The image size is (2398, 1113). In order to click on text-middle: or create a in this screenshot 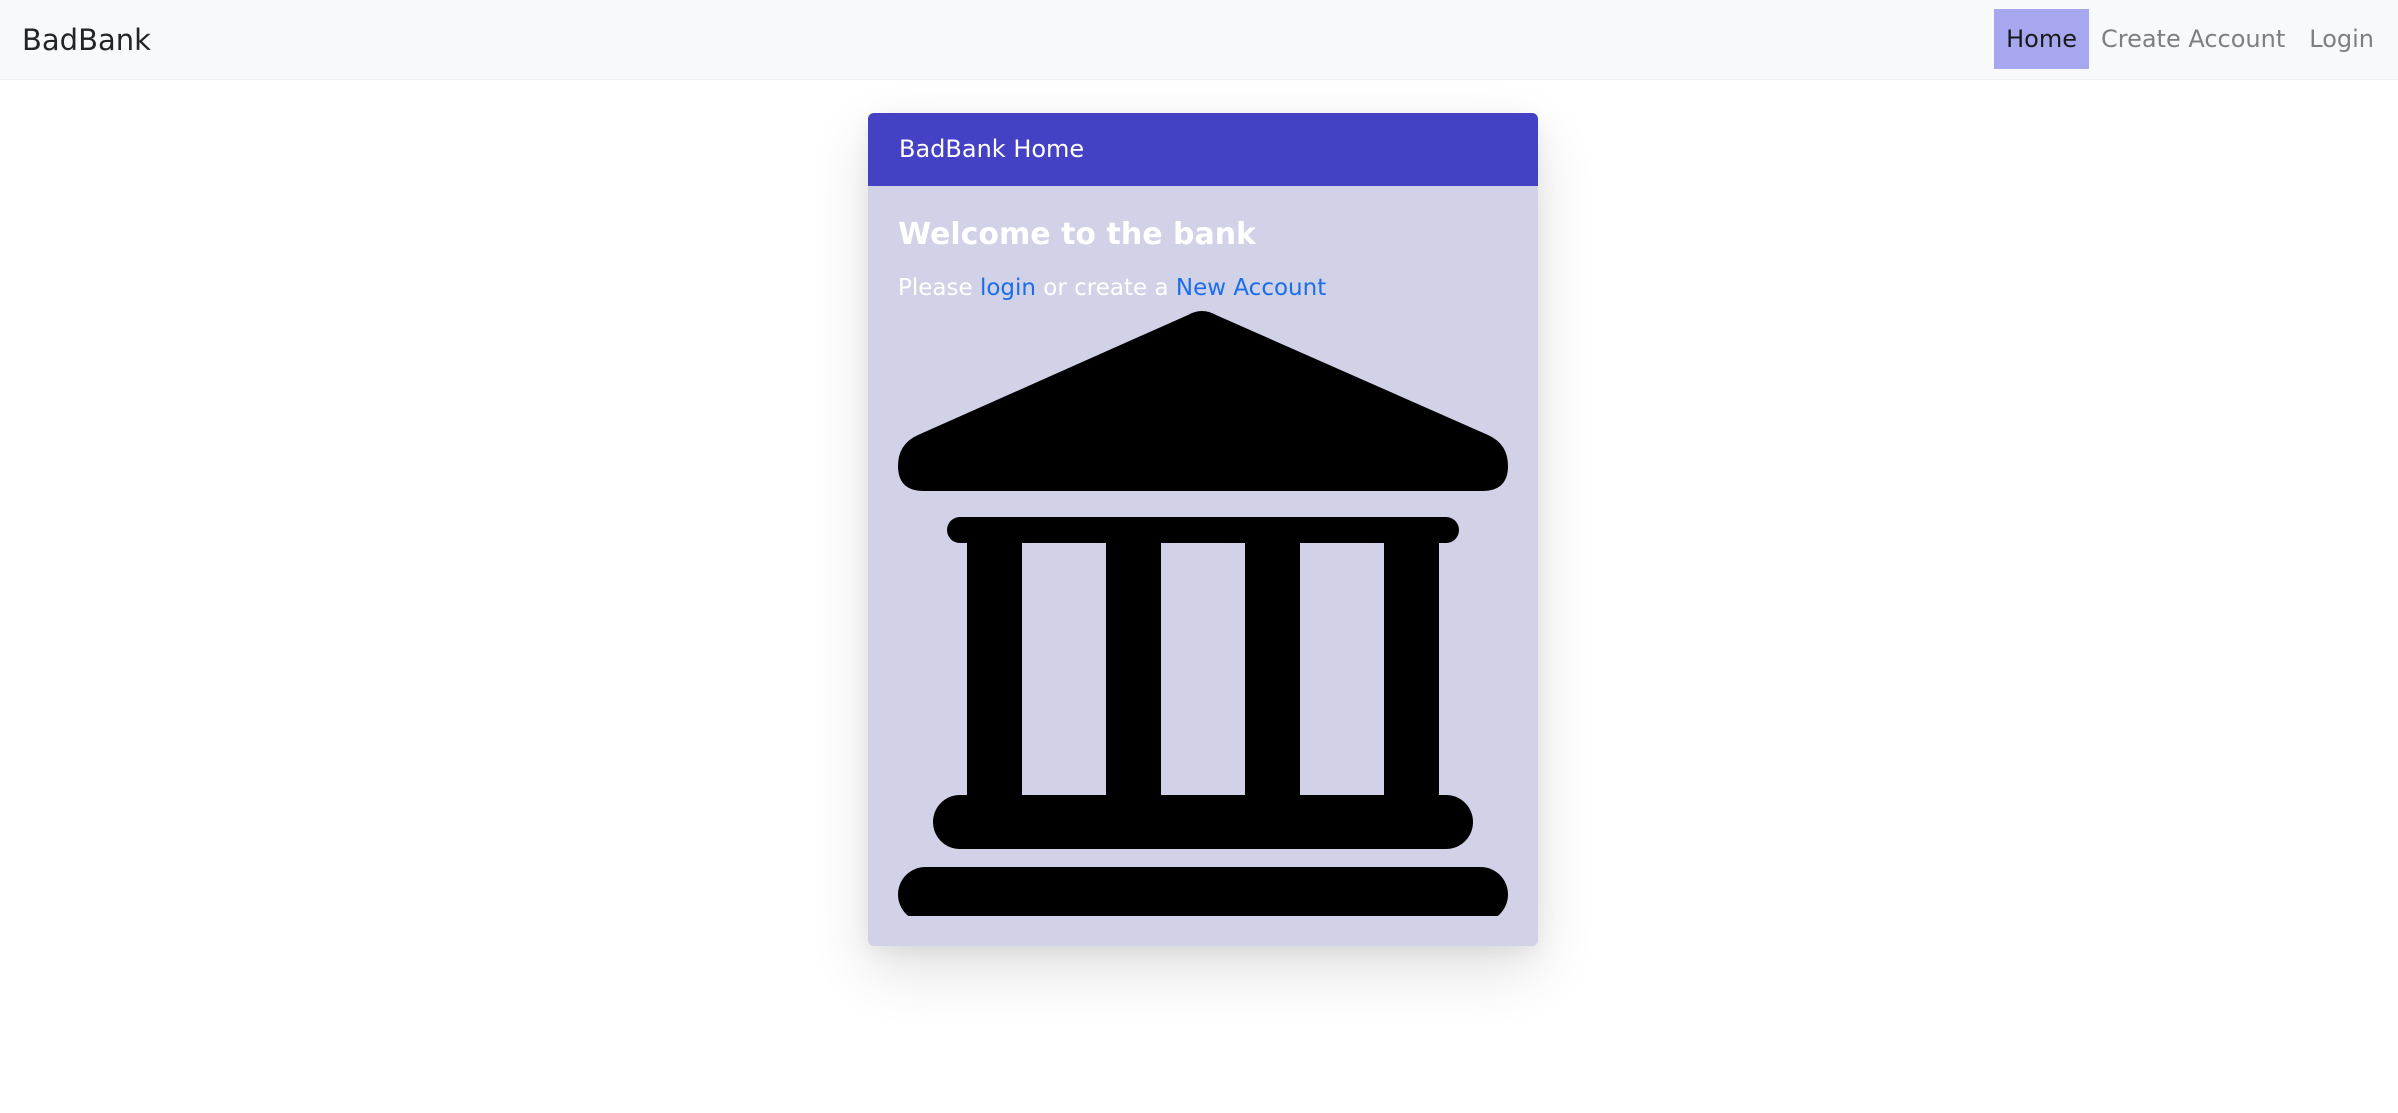, I will do `click(1105, 288)`.